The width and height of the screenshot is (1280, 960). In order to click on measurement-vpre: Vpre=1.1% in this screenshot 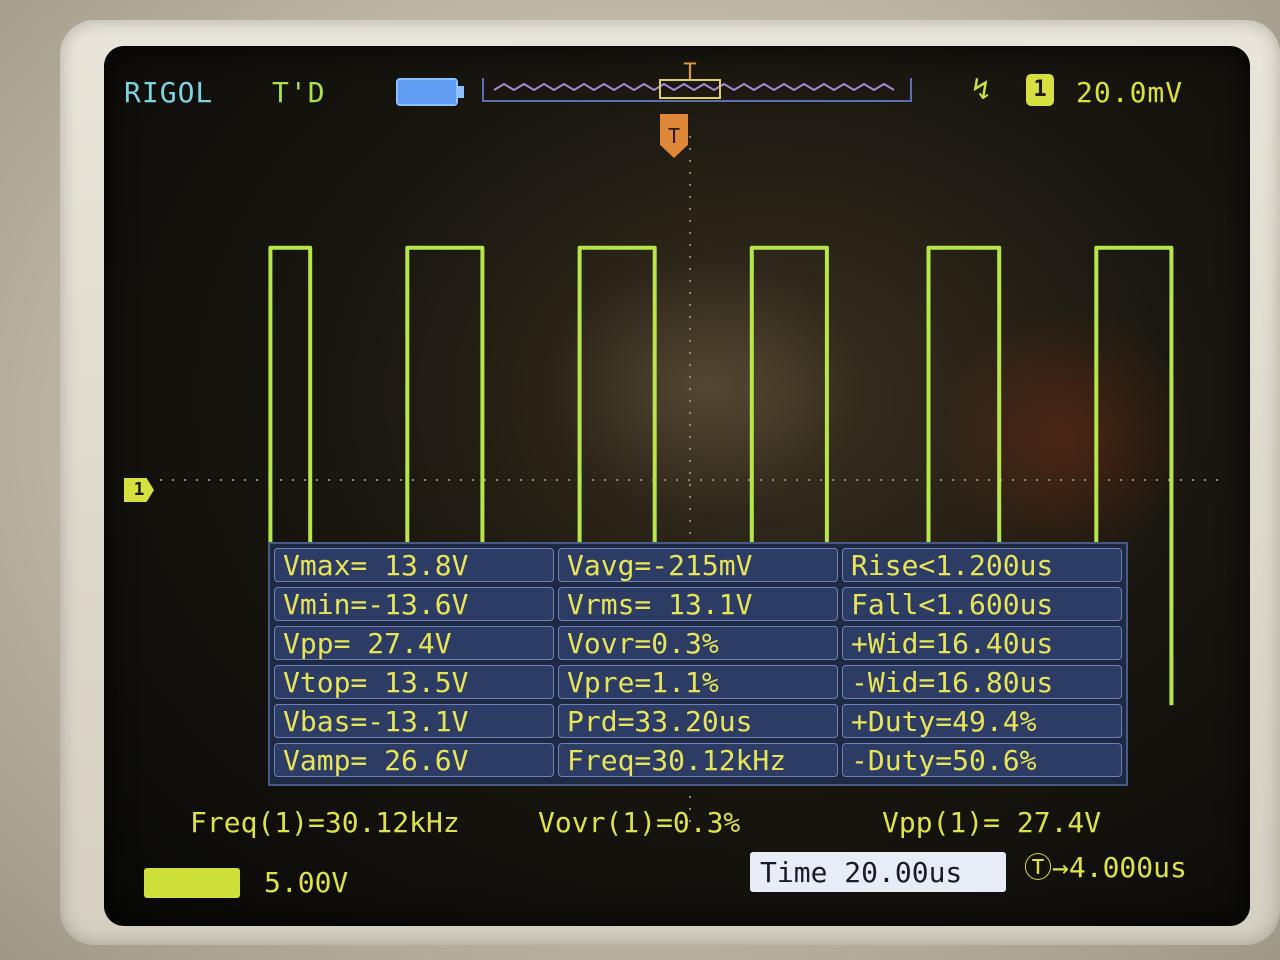, I will do `click(698, 682)`.